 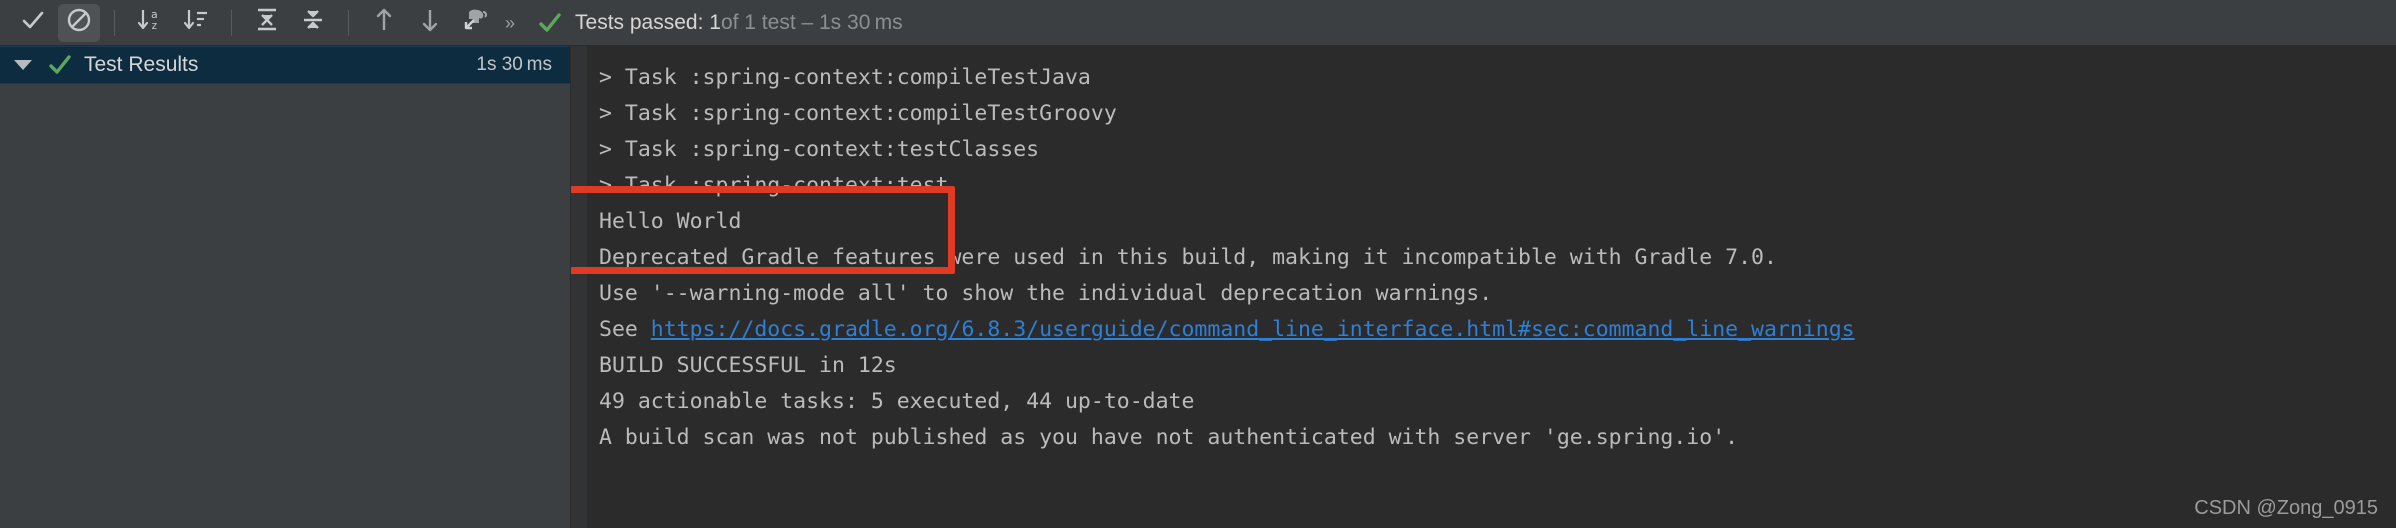 What do you see at coordinates (23, 65) in the screenshot?
I see `triangle-down-icon` at bounding box center [23, 65].